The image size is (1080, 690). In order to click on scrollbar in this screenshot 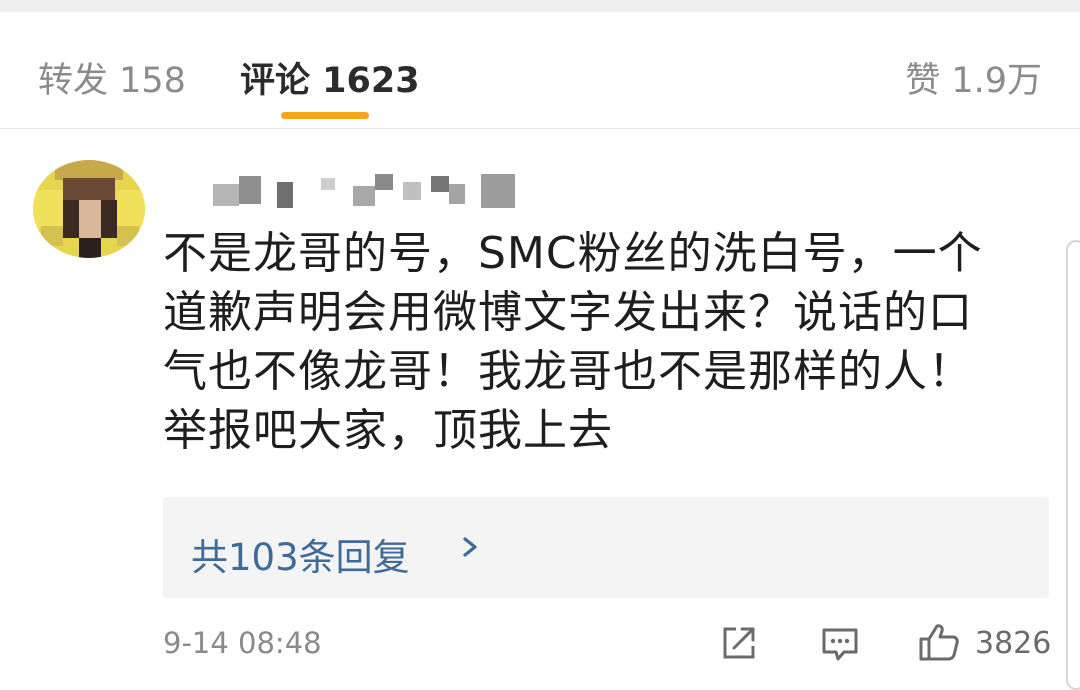, I will do `click(1073, 465)`.